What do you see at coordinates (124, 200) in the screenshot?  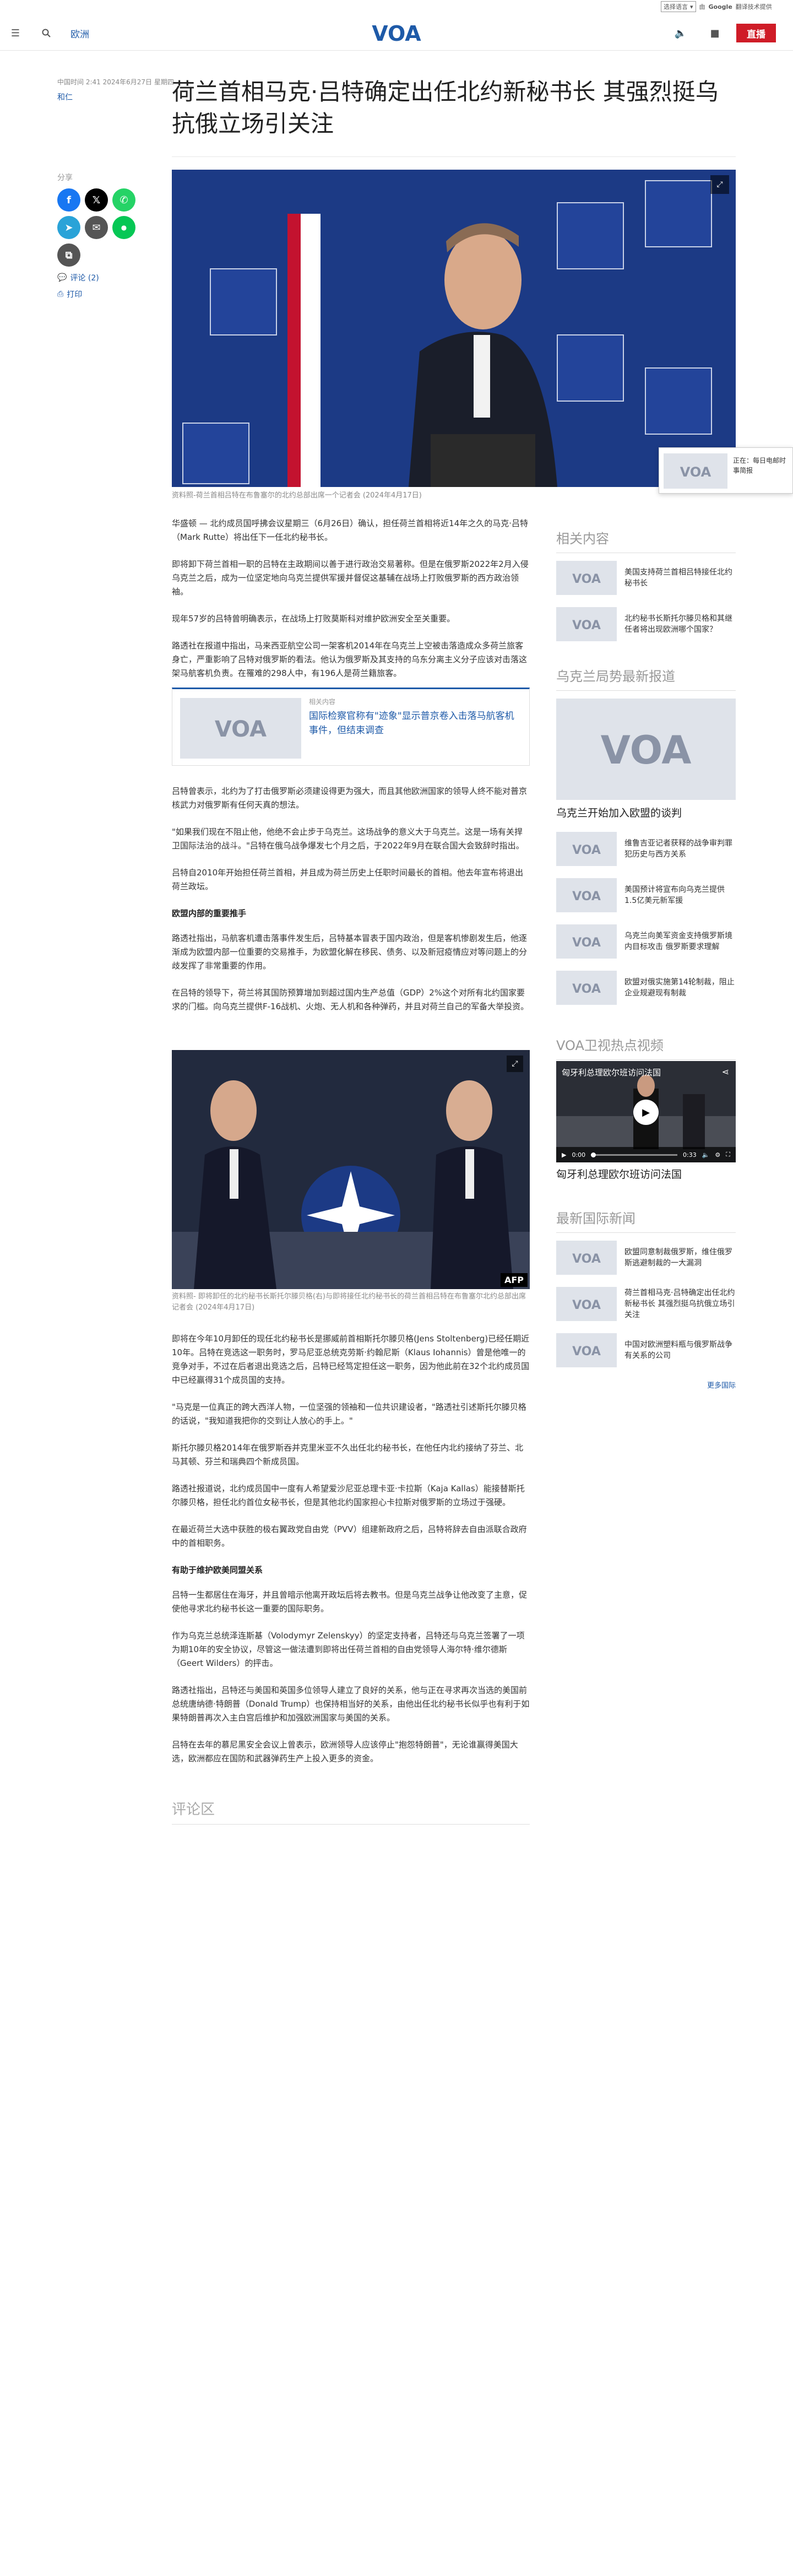 I see `whatsapp-icon: ✆` at bounding box center [124, 200].